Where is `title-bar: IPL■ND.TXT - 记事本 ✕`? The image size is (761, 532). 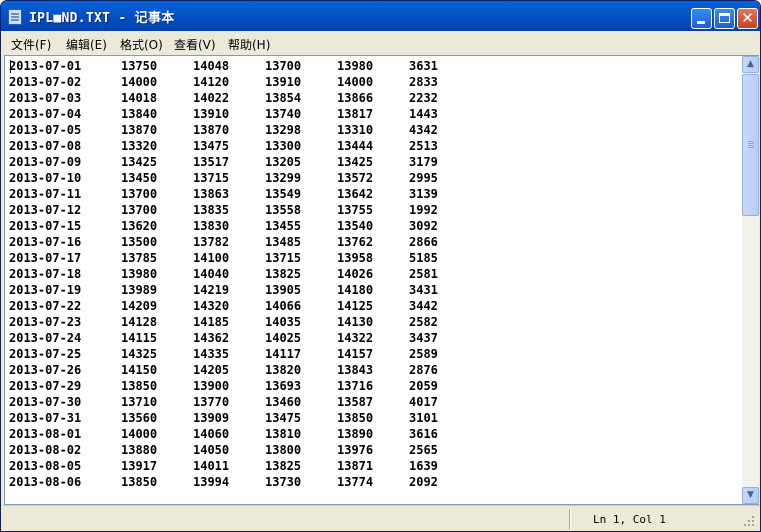
title-bar: IPL■ND.TXT - 记事本 ✕ is located at coordinates (380, 16).